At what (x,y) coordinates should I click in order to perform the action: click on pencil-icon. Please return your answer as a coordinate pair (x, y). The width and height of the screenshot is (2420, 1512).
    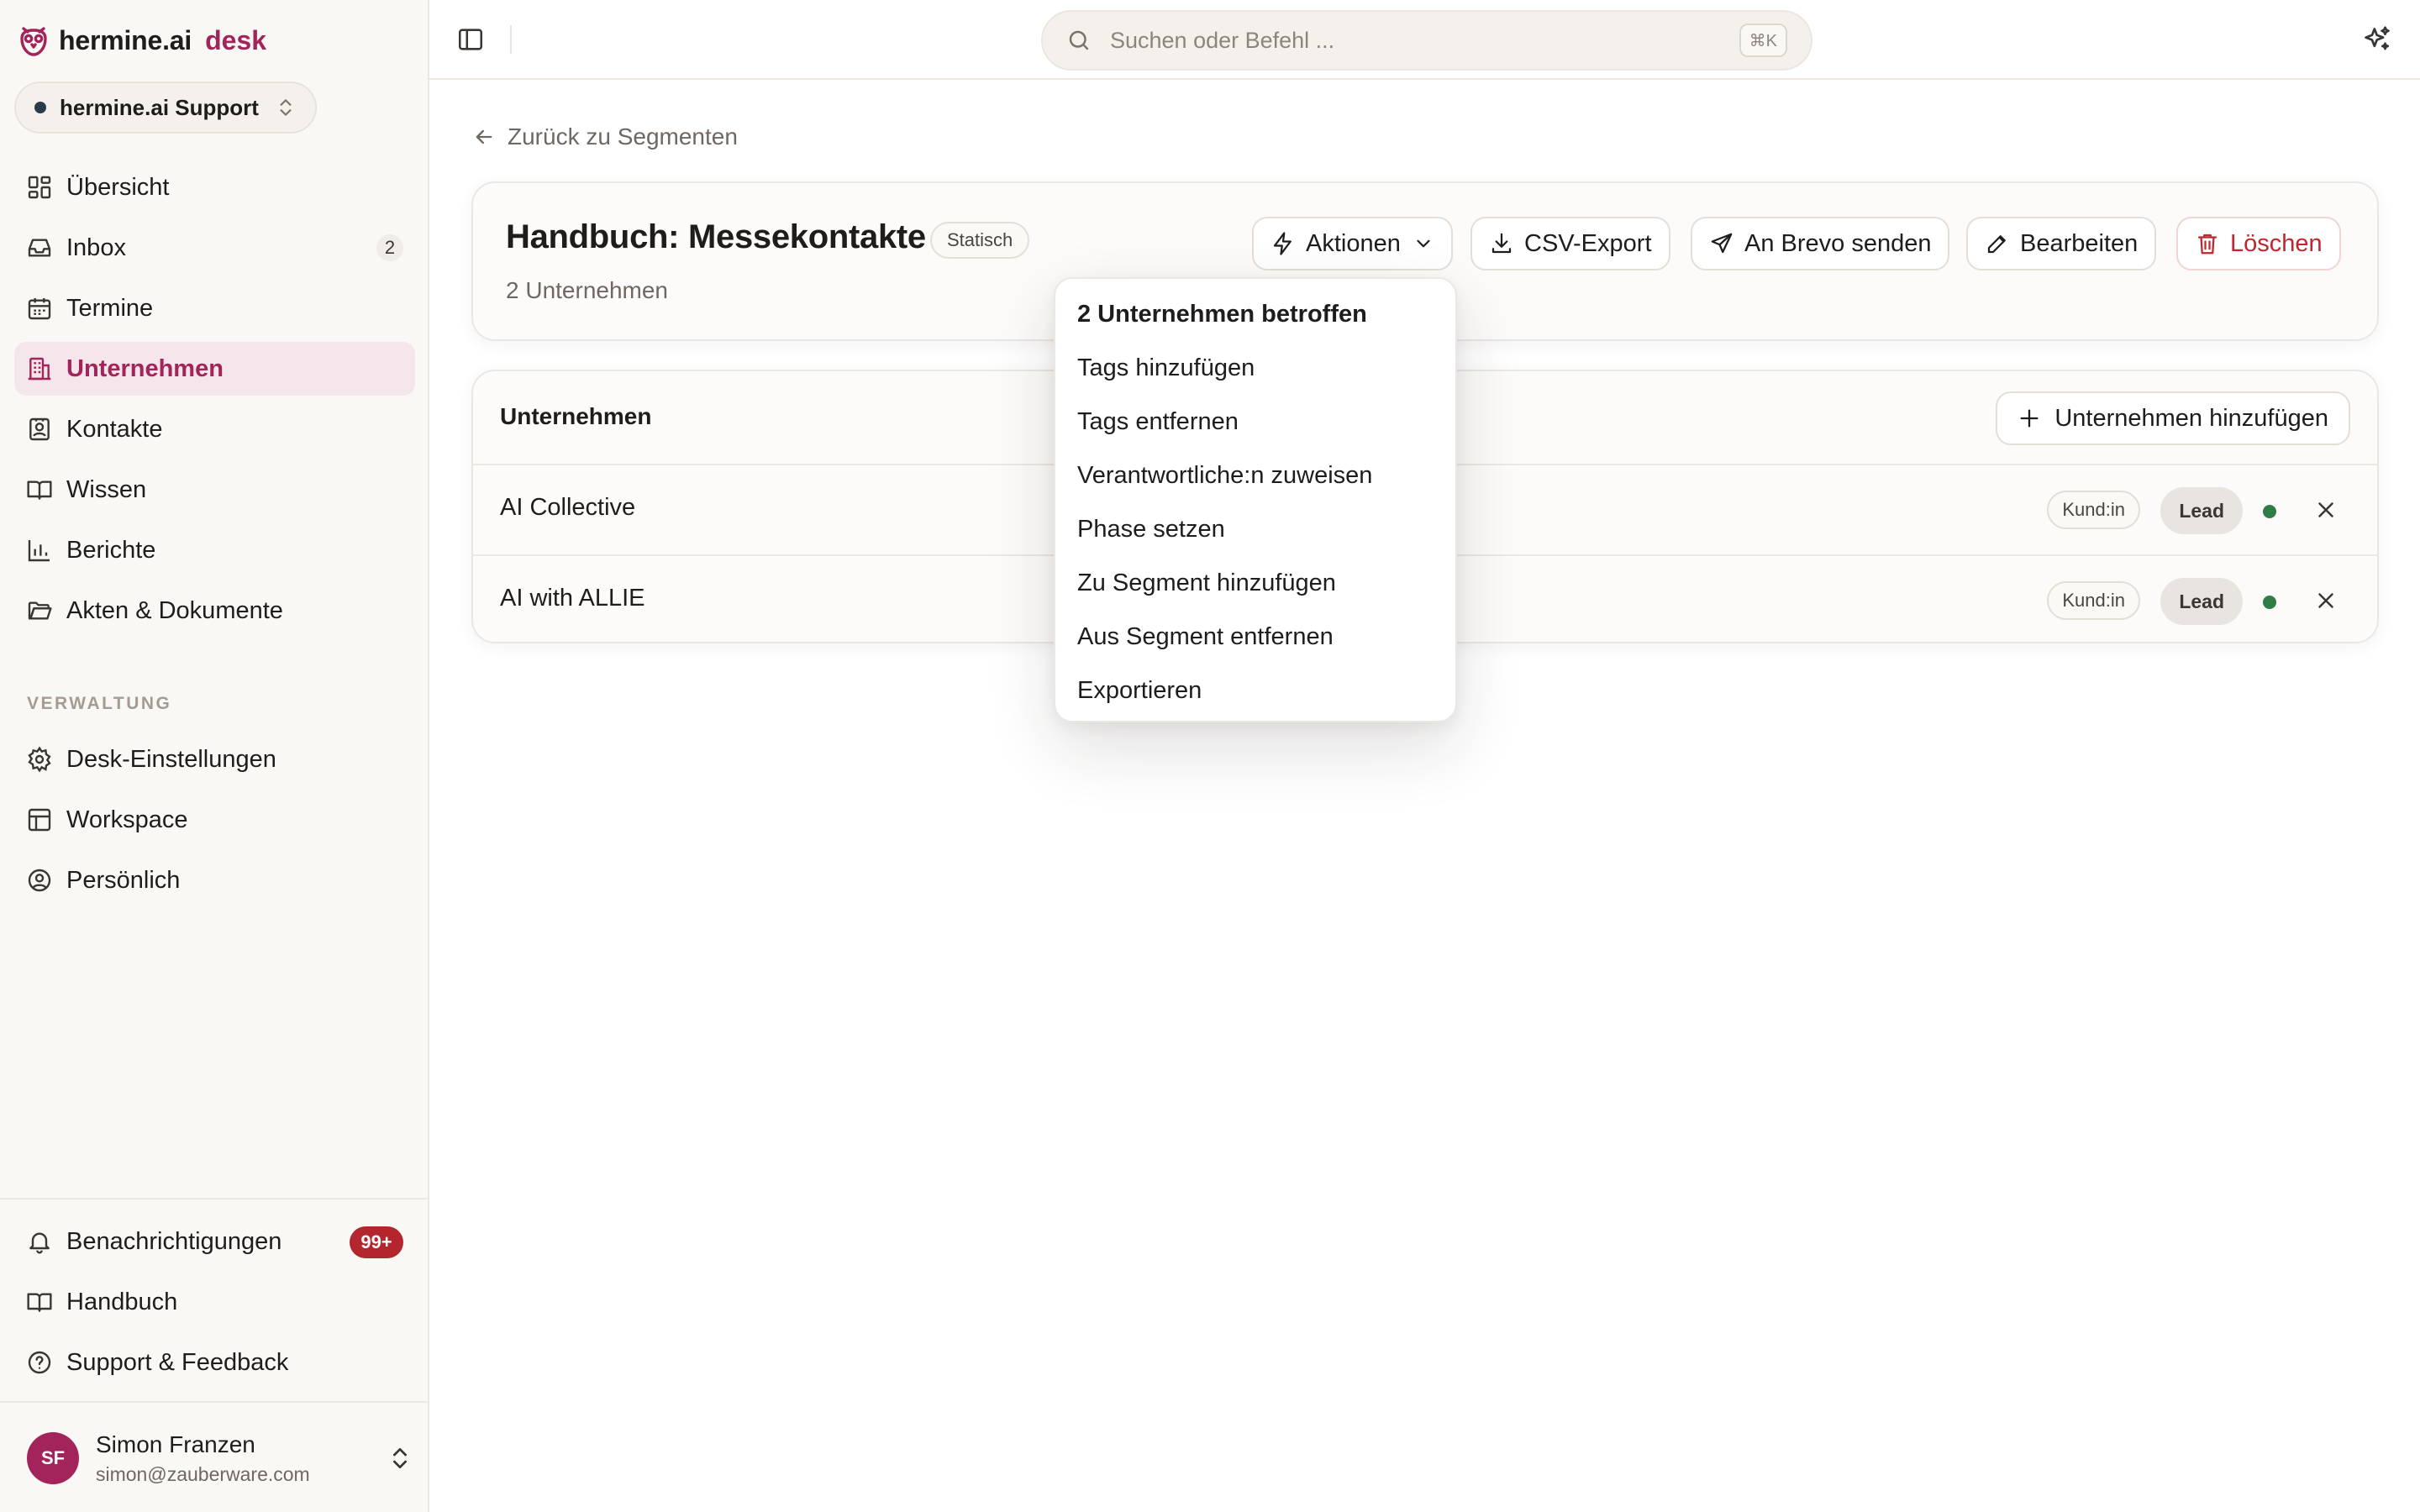
    Looking at the image, I should click on (1997, 243).